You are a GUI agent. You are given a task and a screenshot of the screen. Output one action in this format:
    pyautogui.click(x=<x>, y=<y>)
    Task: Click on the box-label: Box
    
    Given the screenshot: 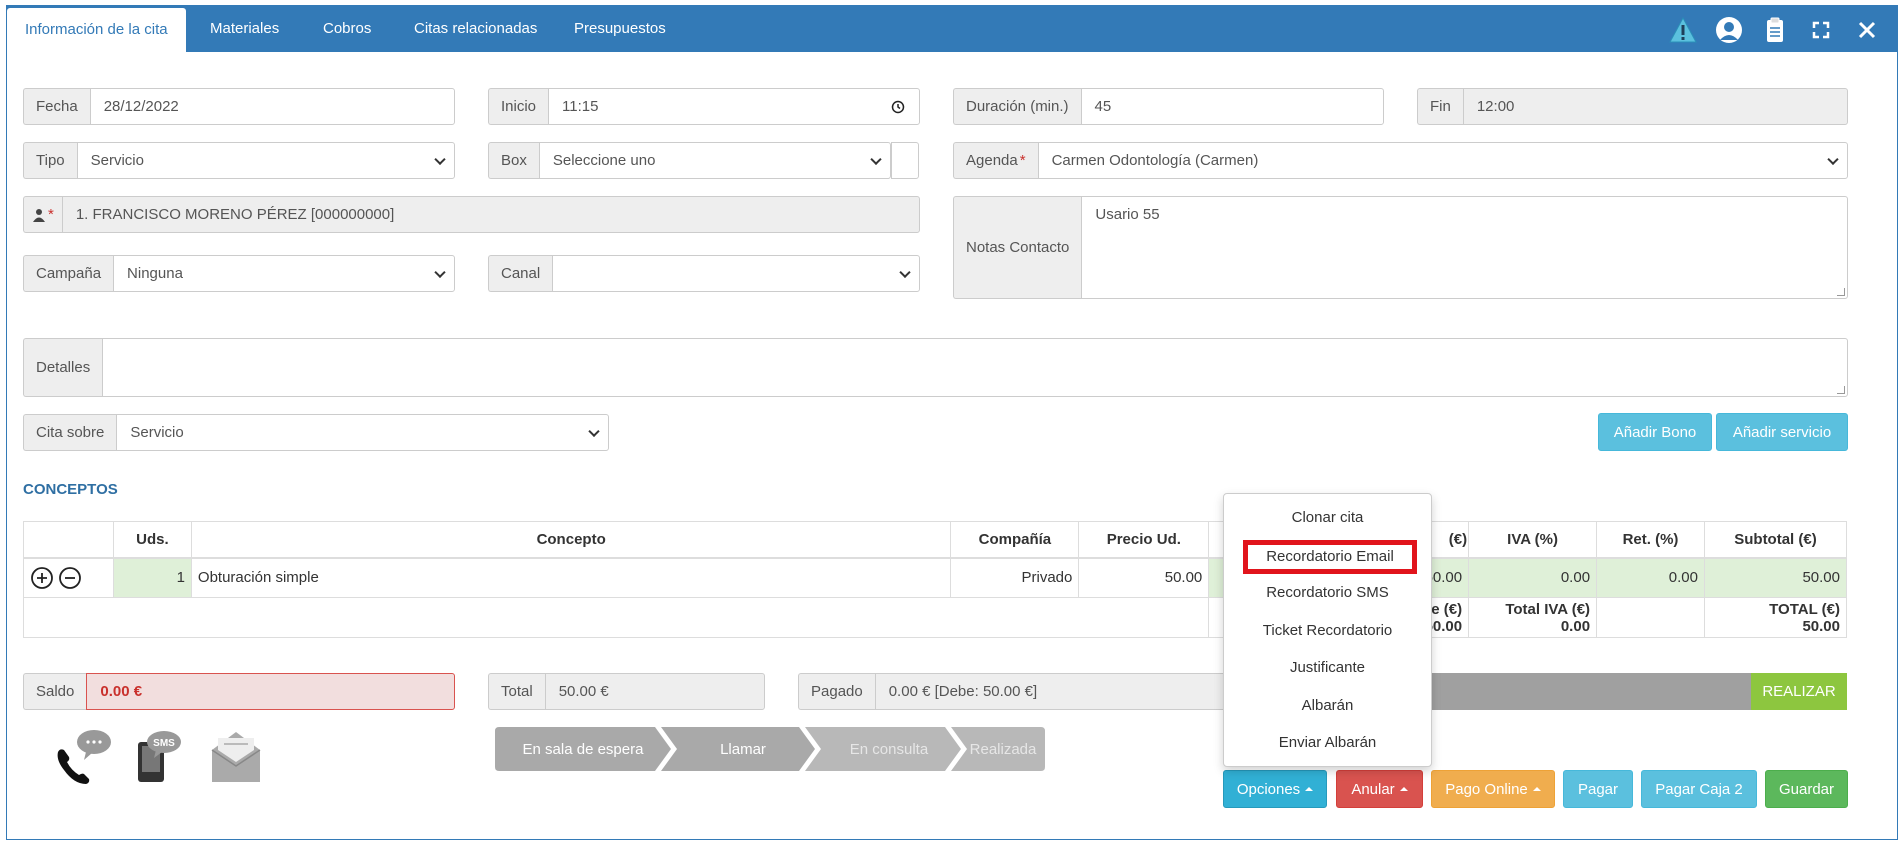 What is the action you would take?
    pyautogui.click(x=513, y=160)
    